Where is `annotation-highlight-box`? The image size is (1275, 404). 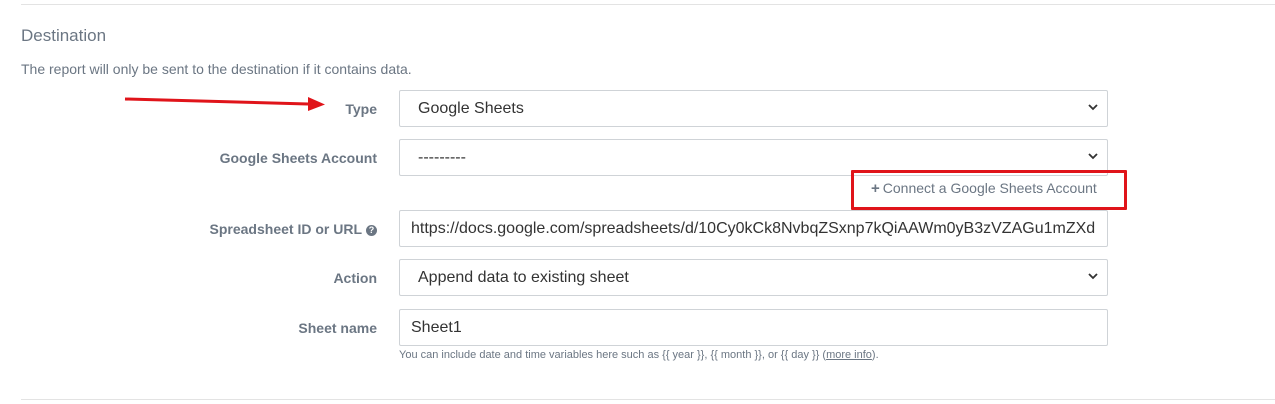
annotation-highlight-box is located at coordinates (989, 190).